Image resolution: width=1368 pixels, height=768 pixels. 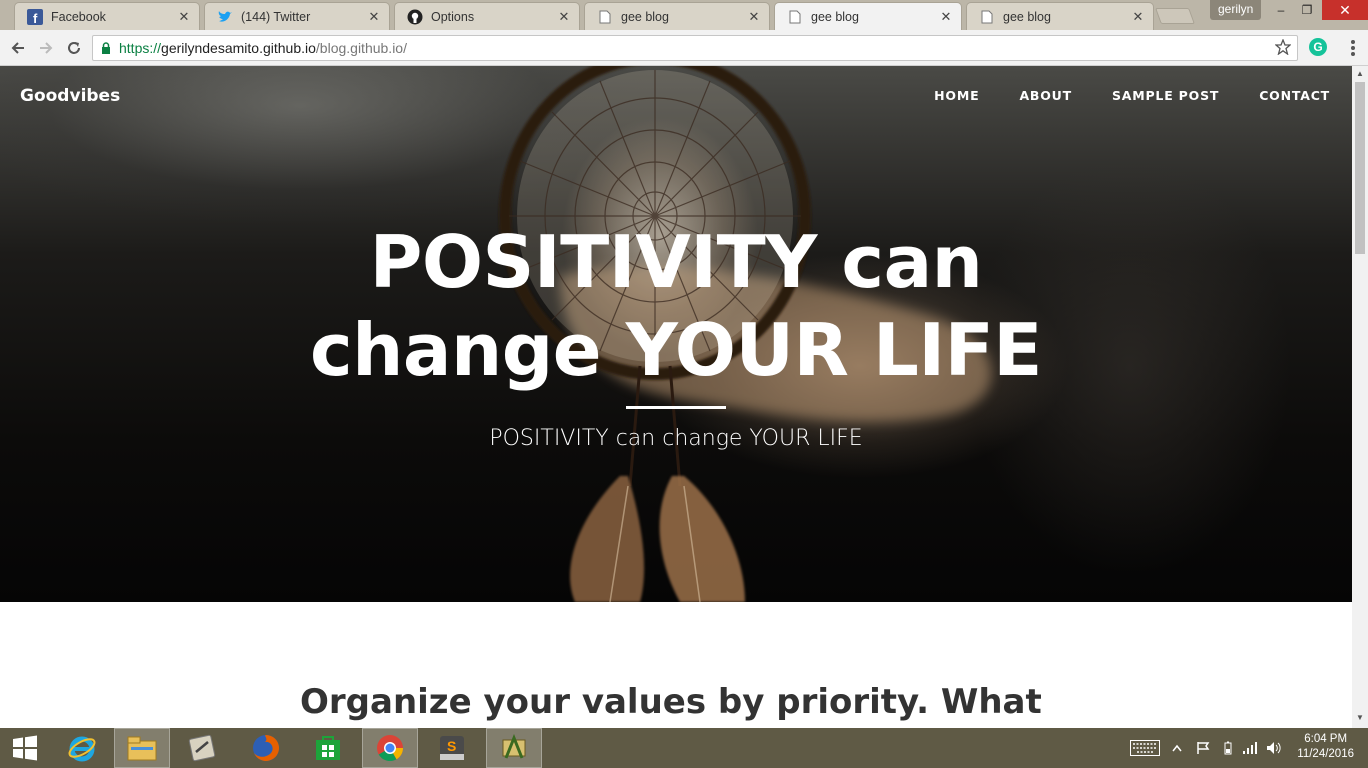 What do you see at coordinates (1307, 10) in the screenshot?
I see `restore-window-button: ❐` at bounding box center [1307, 10].